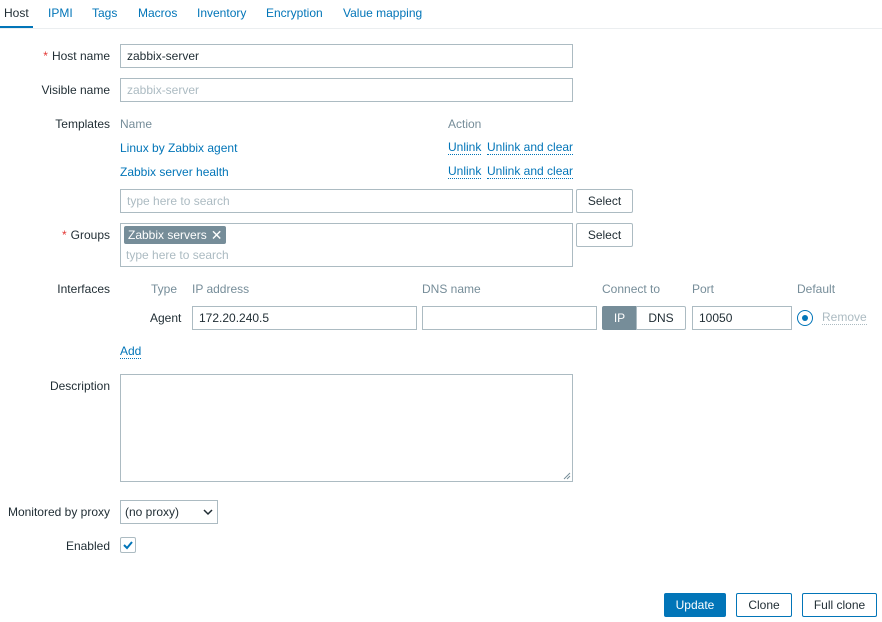 The image size is (882, 622). What do you see at coordinates (304, 318) in the screenshot?
I see `interface-ip-input: 172.20.240.5` at bounding box center [304, 318].